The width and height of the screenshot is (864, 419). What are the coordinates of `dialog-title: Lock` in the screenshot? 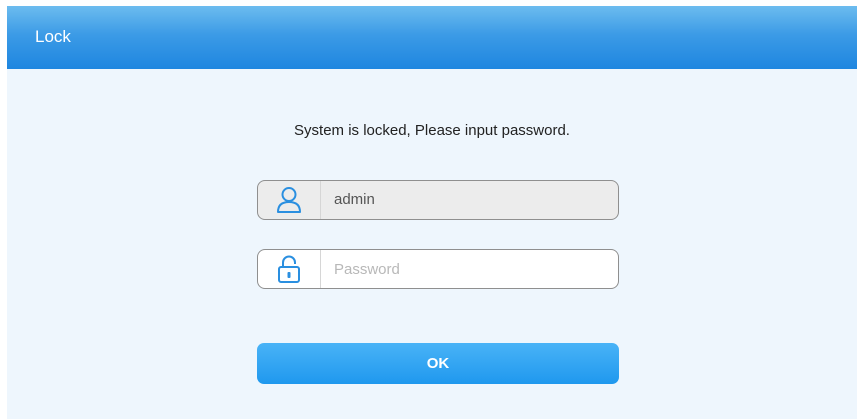 It's located at (53, 36).